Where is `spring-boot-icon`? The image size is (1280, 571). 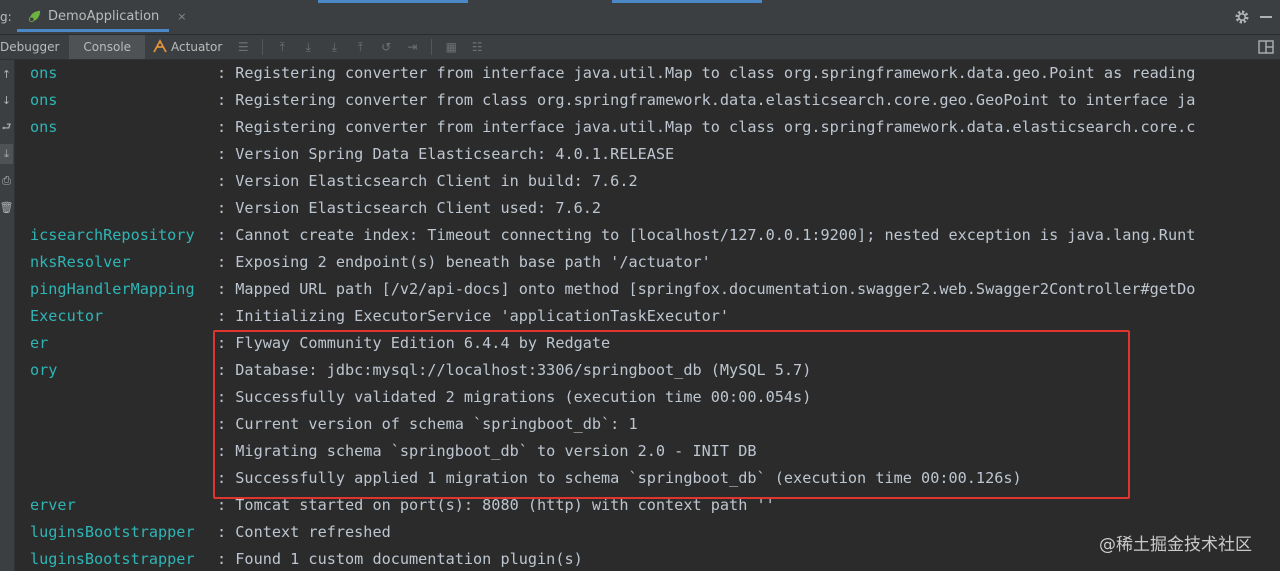
spring-boot-icon is located at coordinates (34, 16).